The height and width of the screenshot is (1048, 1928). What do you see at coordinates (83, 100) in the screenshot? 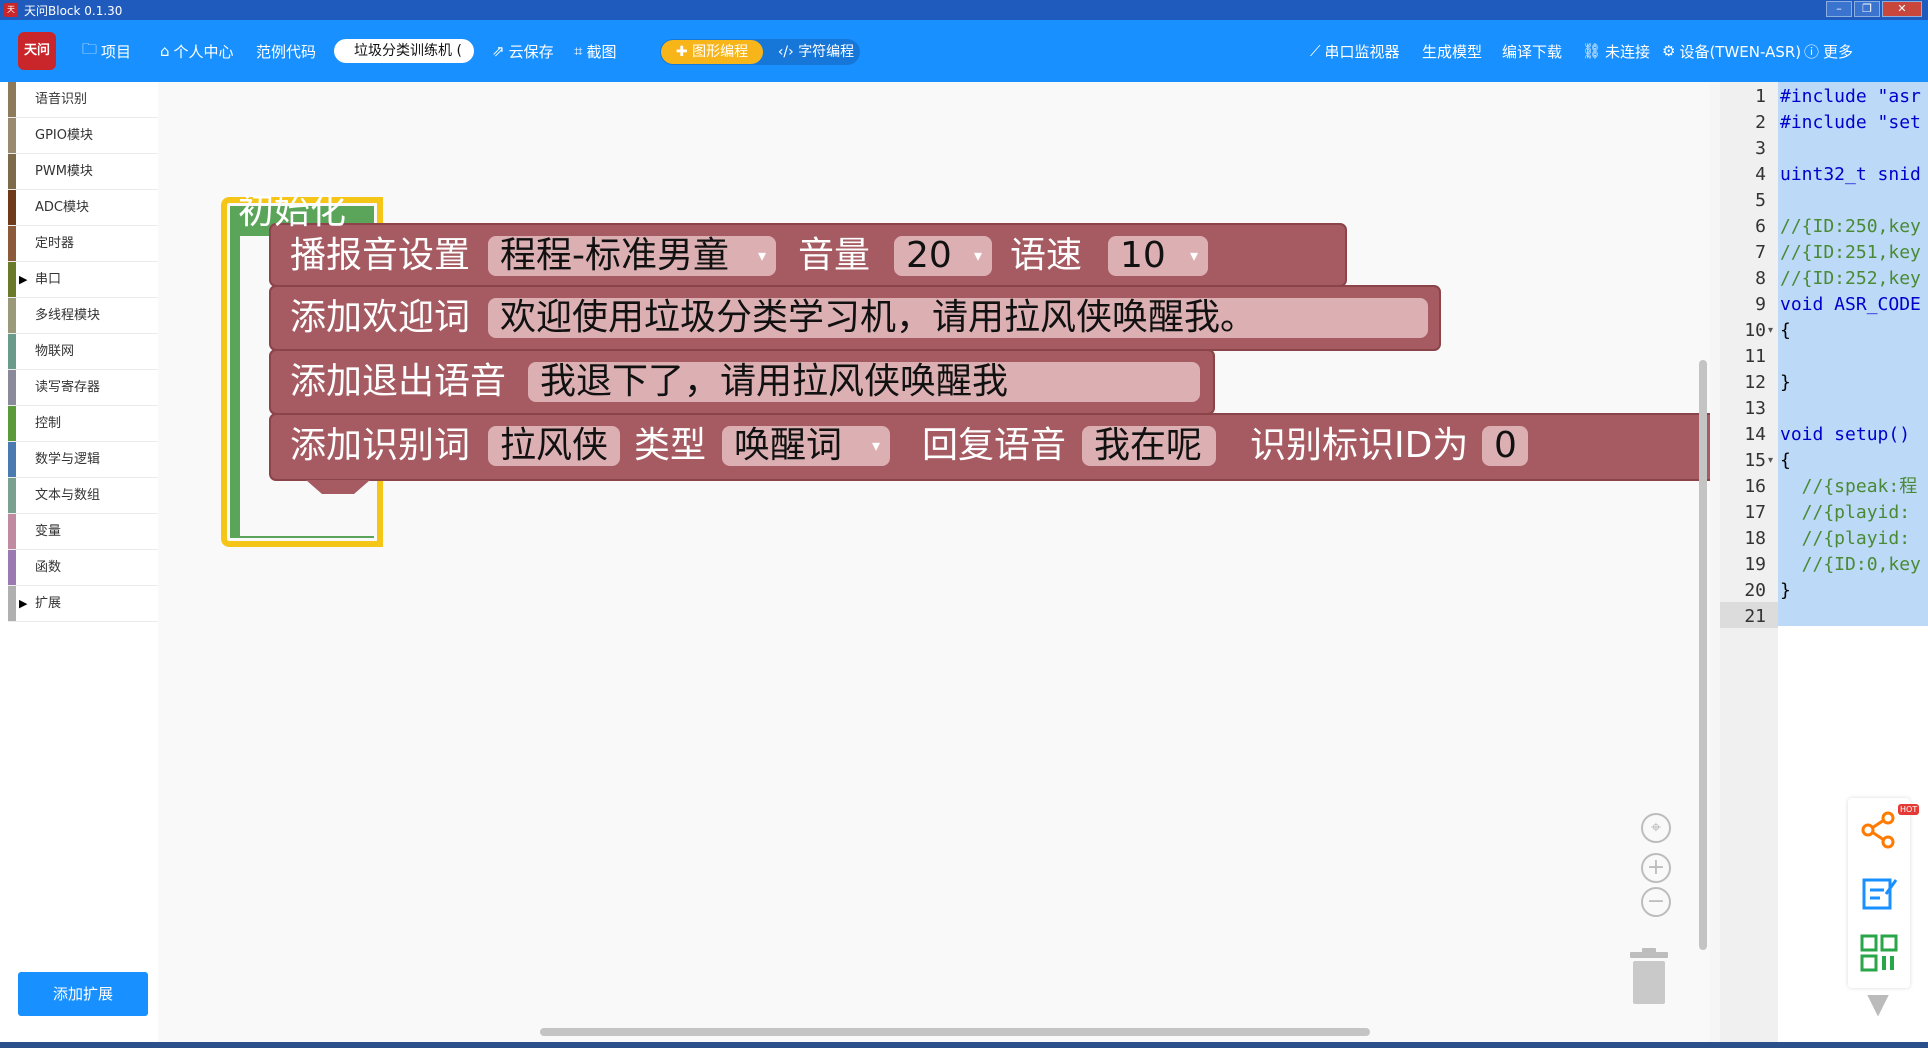
I see `sidebar-category: 语音识别` at bounding box center [83, 100].